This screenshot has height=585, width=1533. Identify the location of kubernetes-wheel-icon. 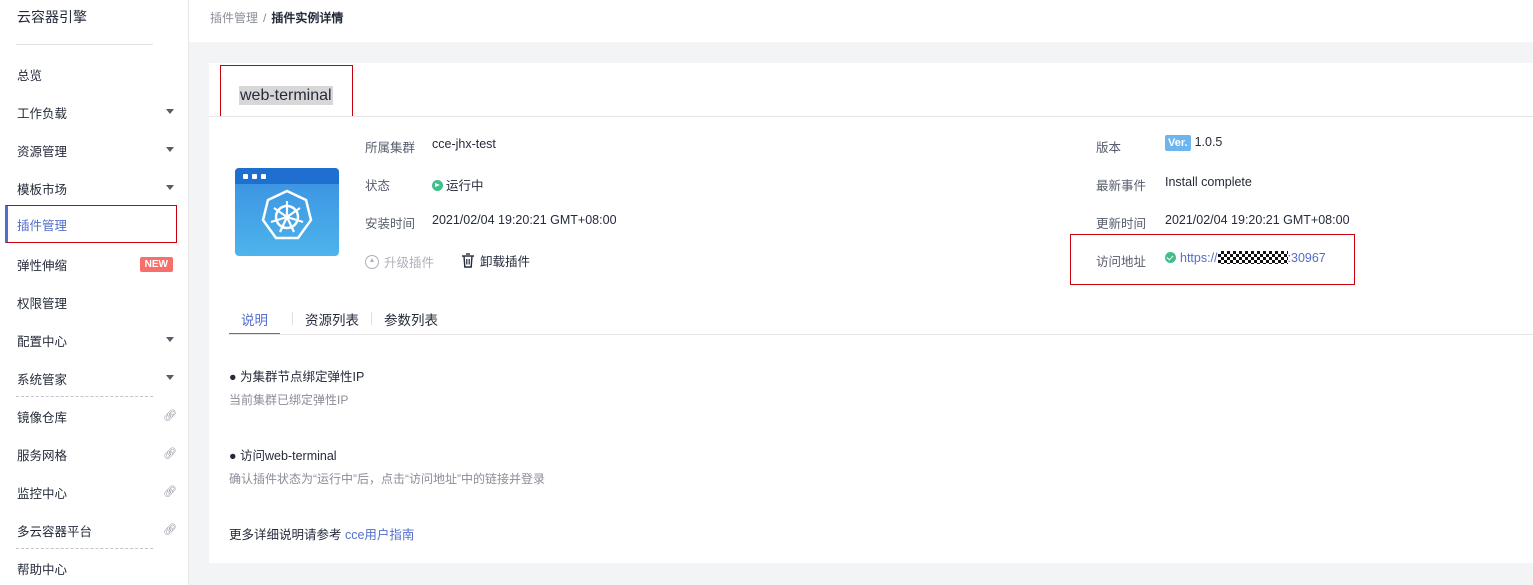
(287, 214).